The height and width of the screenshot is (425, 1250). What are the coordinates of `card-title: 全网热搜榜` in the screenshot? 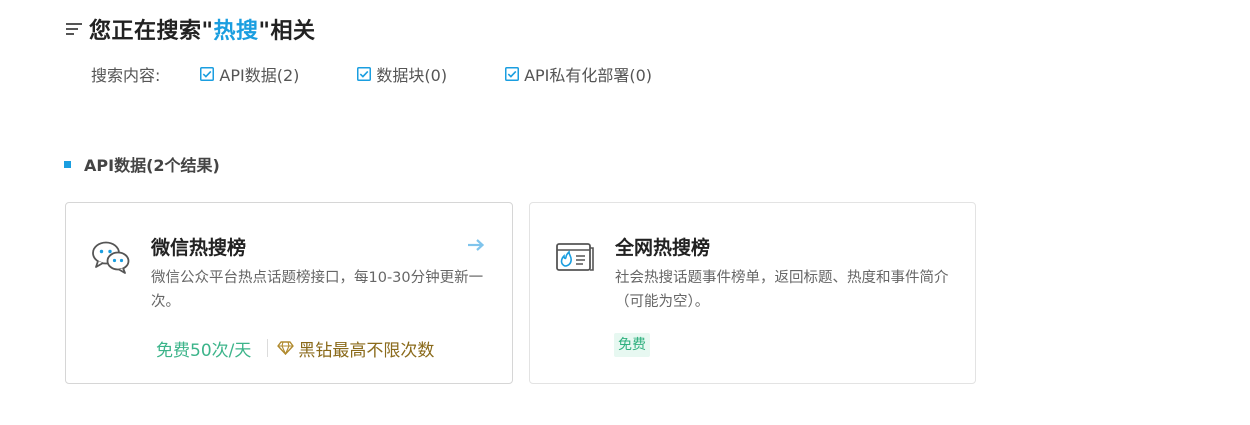 It's located at (662, 246).